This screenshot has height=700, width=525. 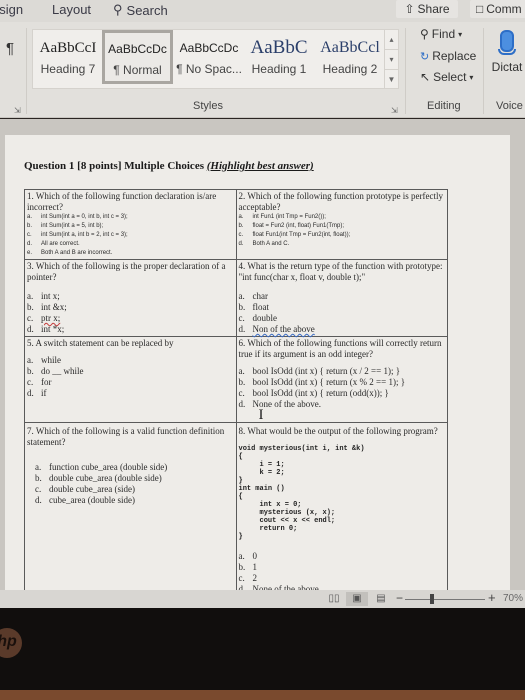 What do you see at coordinates (130, 253) in the screenshot?
I see `option: e. Both A and B are incorrect.` at bounding box center [130, 253].